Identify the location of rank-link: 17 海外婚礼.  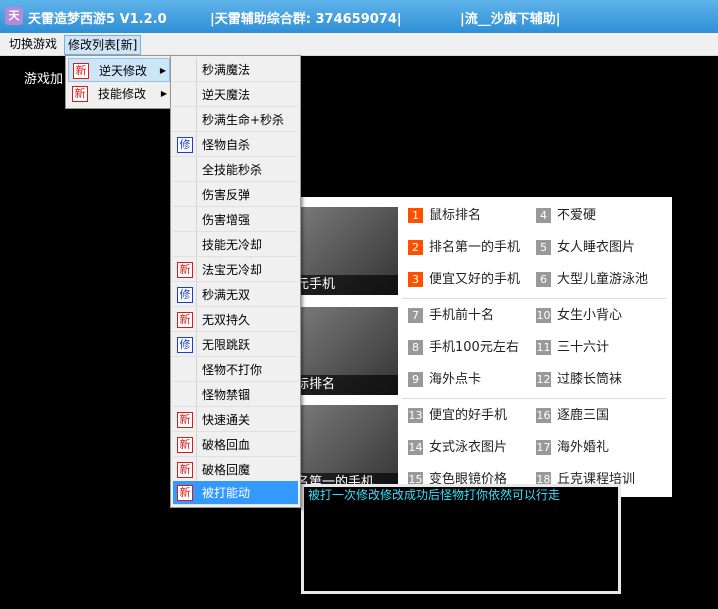
(572, 448).